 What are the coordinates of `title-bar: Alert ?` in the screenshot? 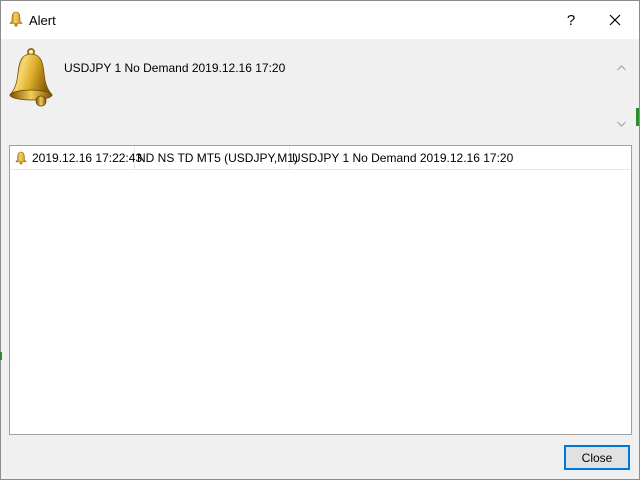 It's located at (320, 20).